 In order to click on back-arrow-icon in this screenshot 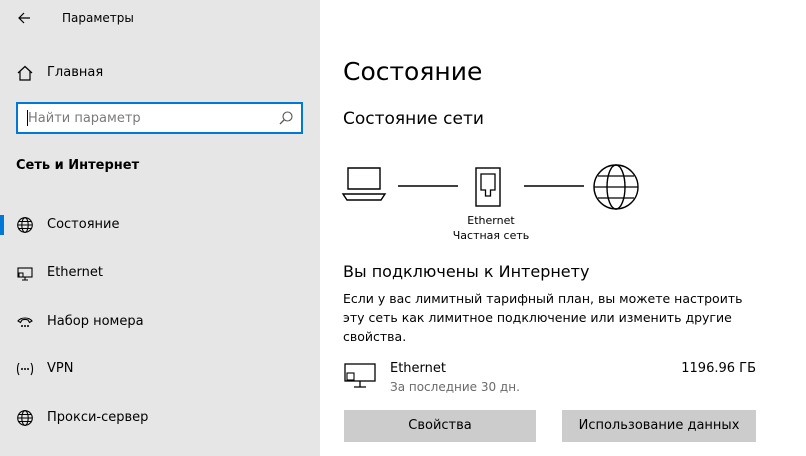, I will do `click(24, 18)`.